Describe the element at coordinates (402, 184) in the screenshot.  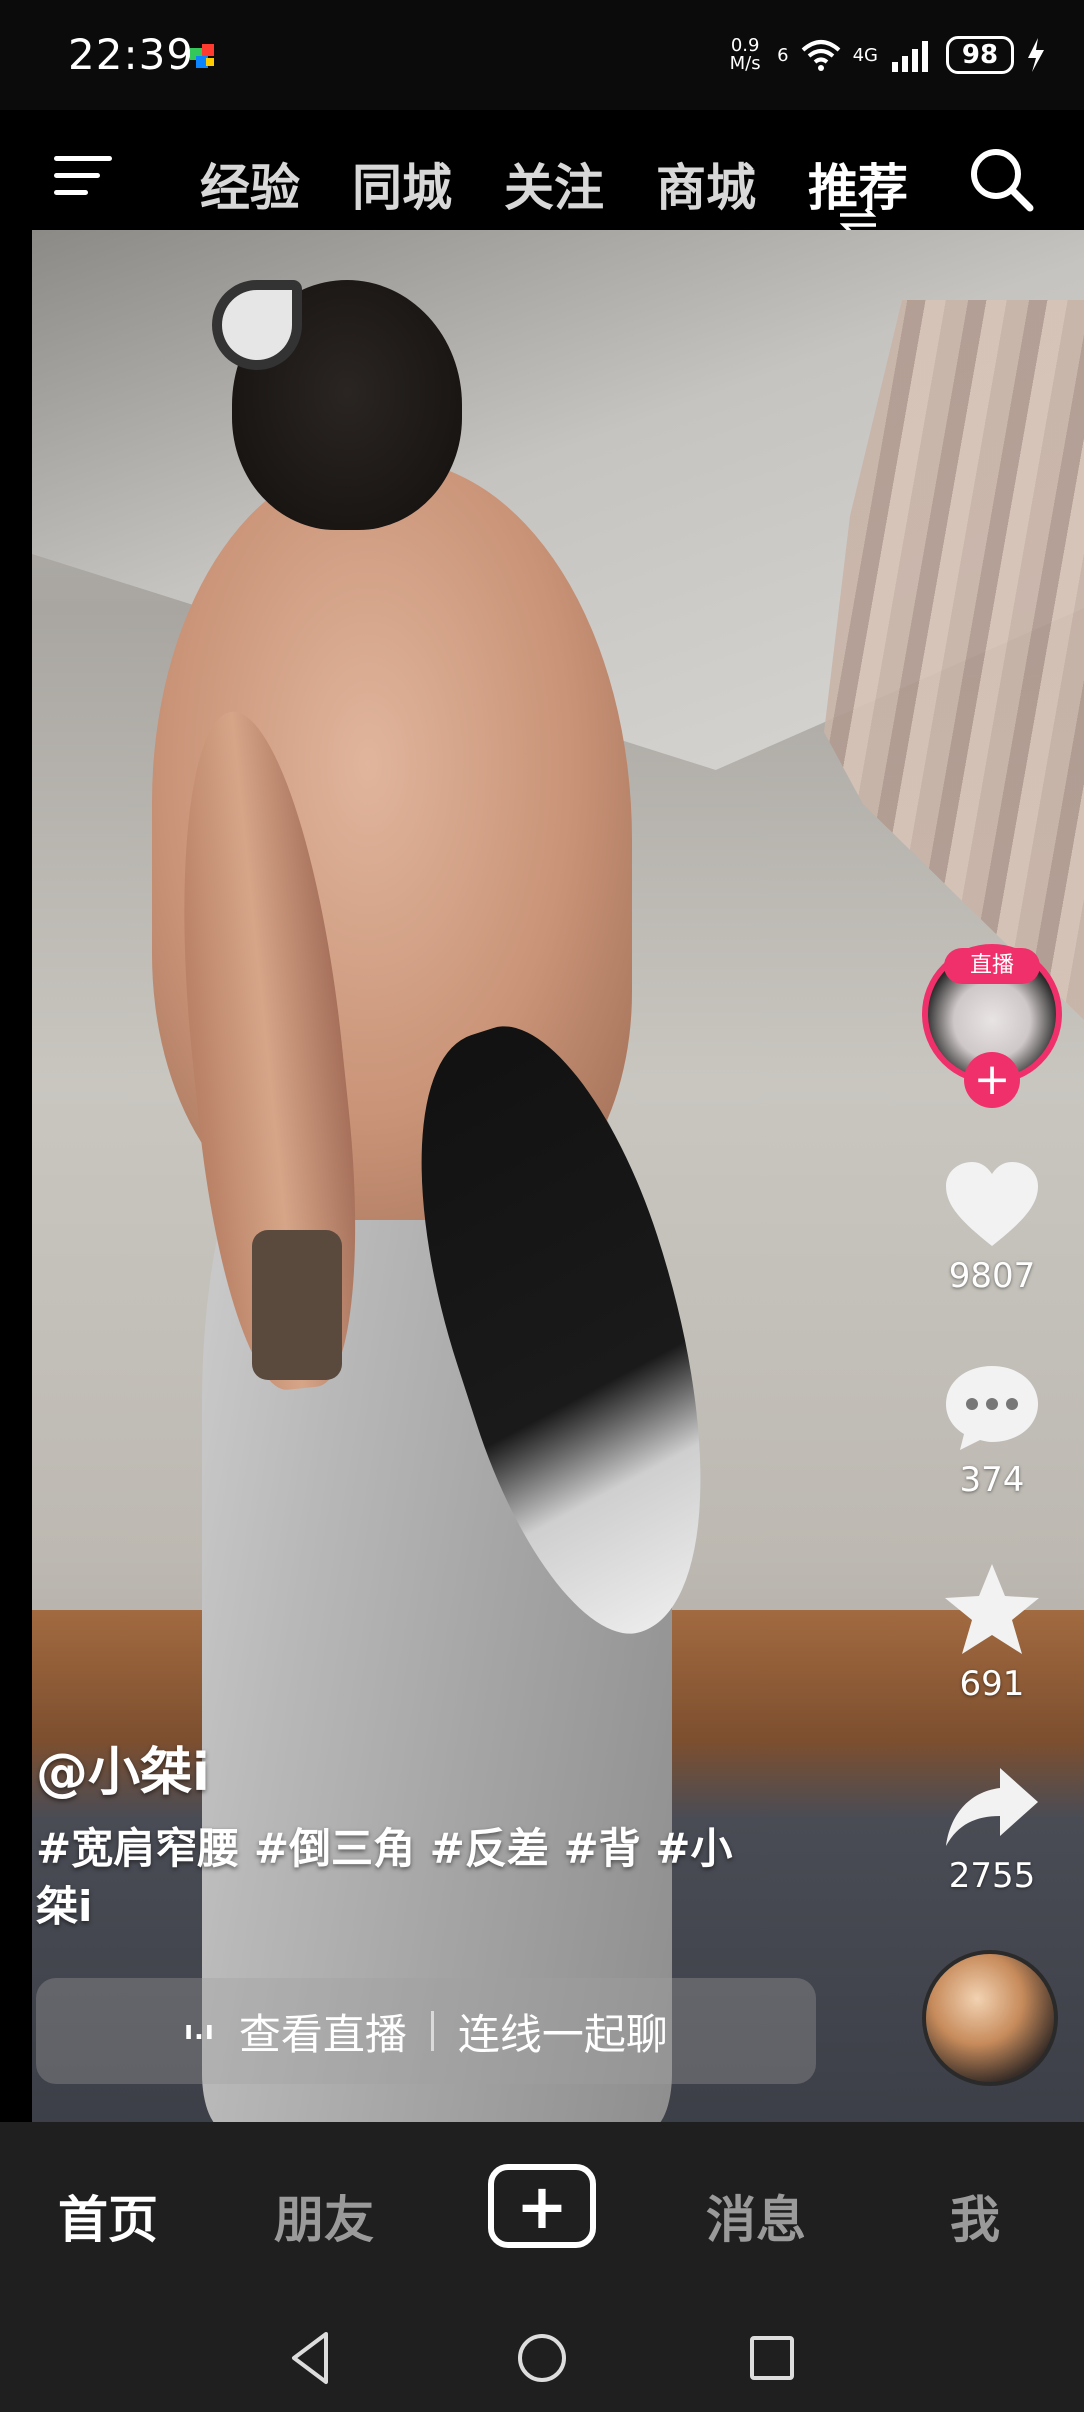
I see `tab-local: 同城` at that location.